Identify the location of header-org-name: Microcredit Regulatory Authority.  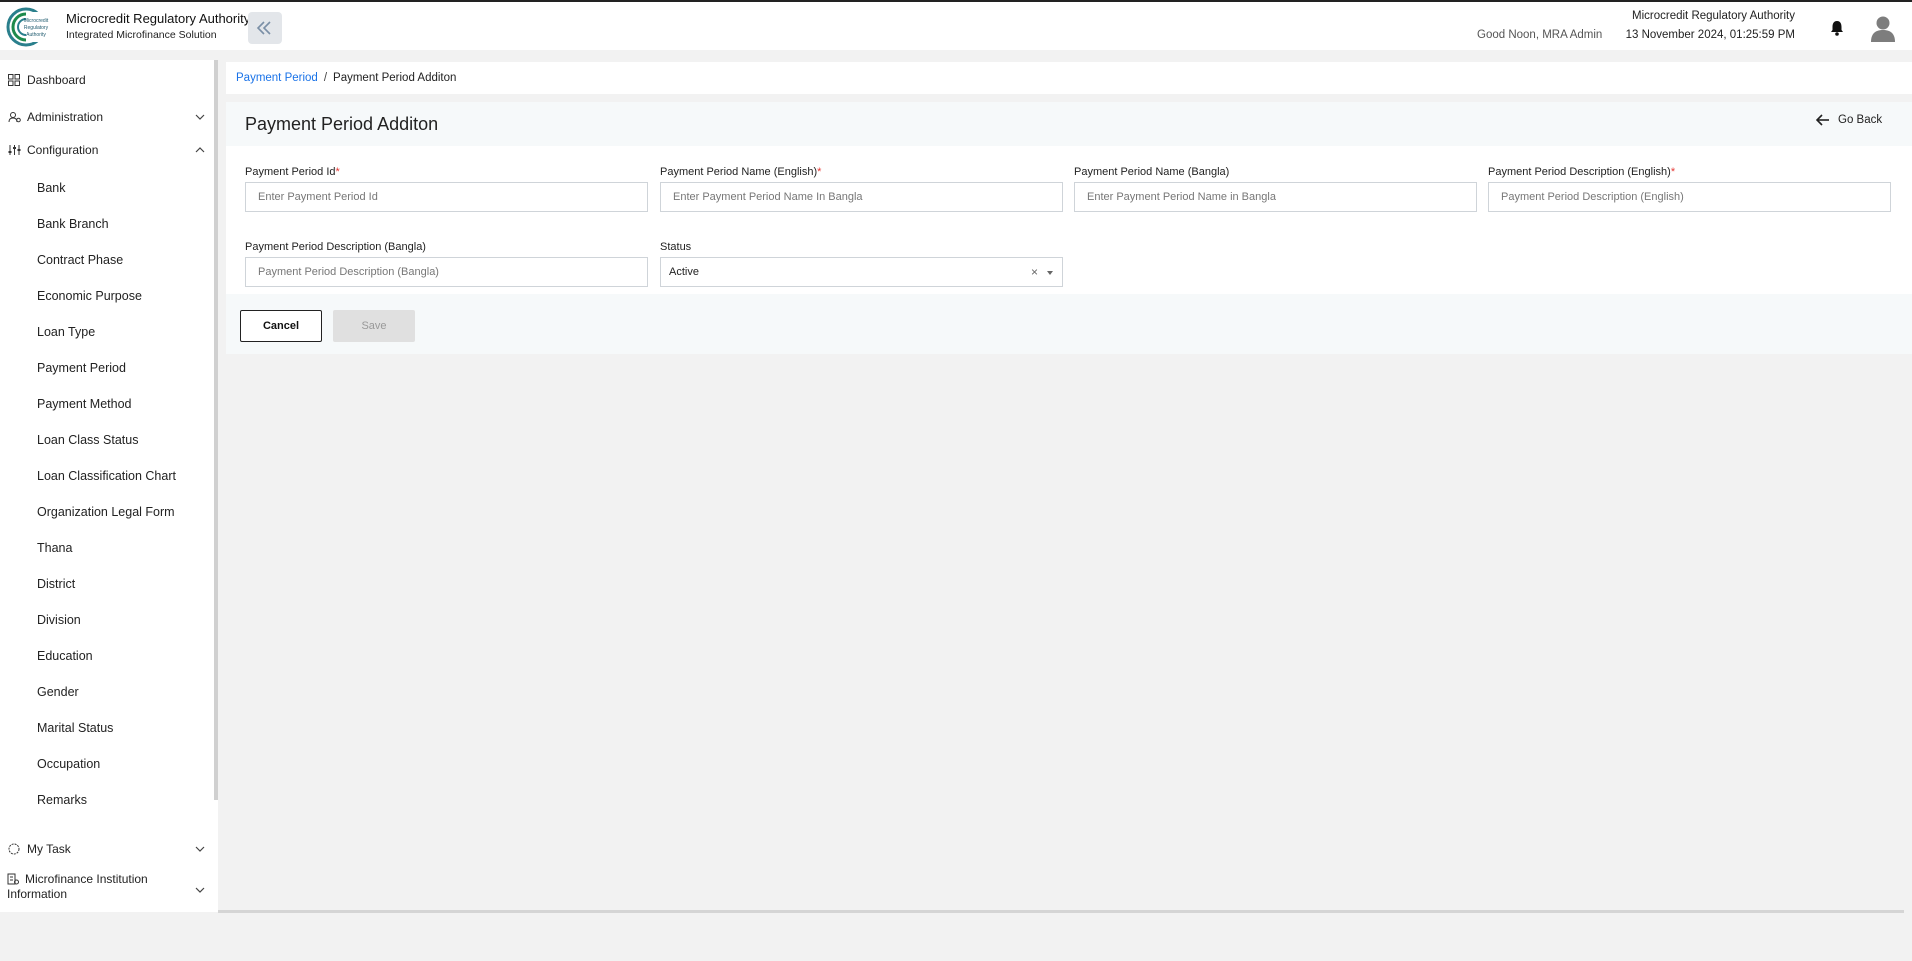
(1713, 16).